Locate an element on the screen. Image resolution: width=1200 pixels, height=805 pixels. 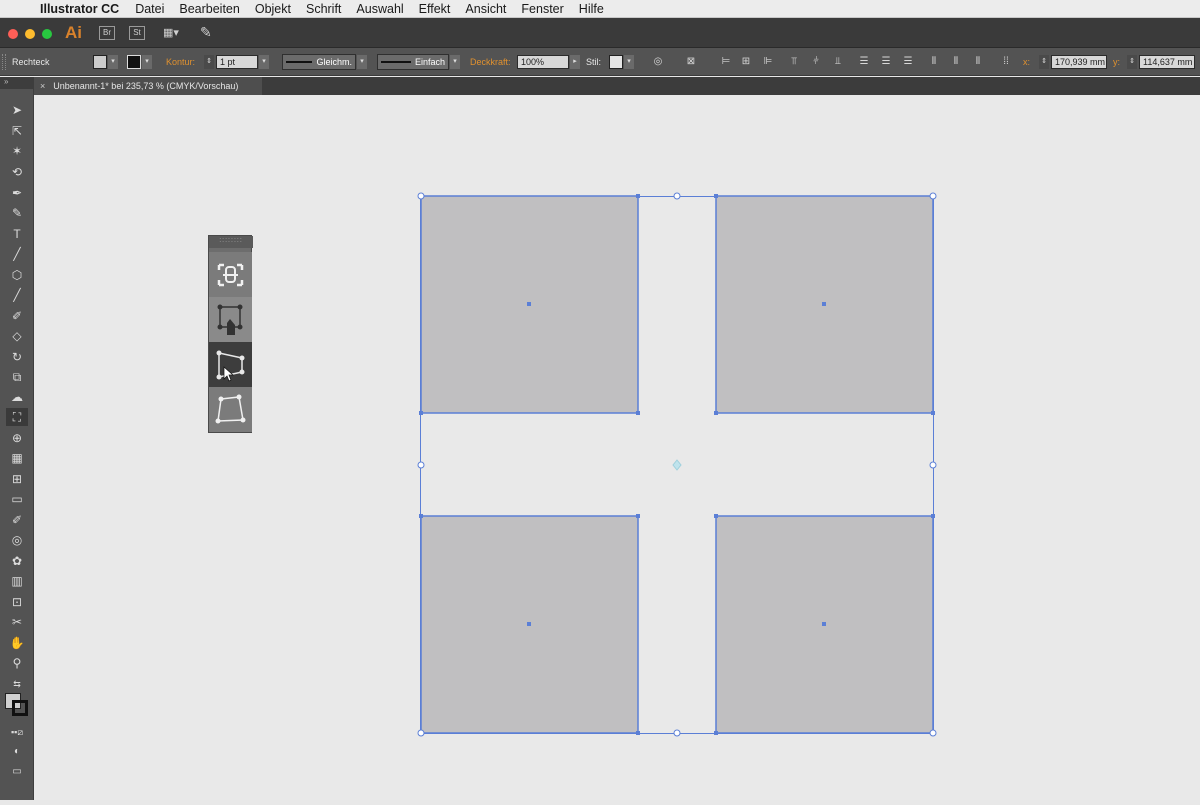
stroke-weight-dropdown-icon: ▾ is located at coordinates (264, 62).